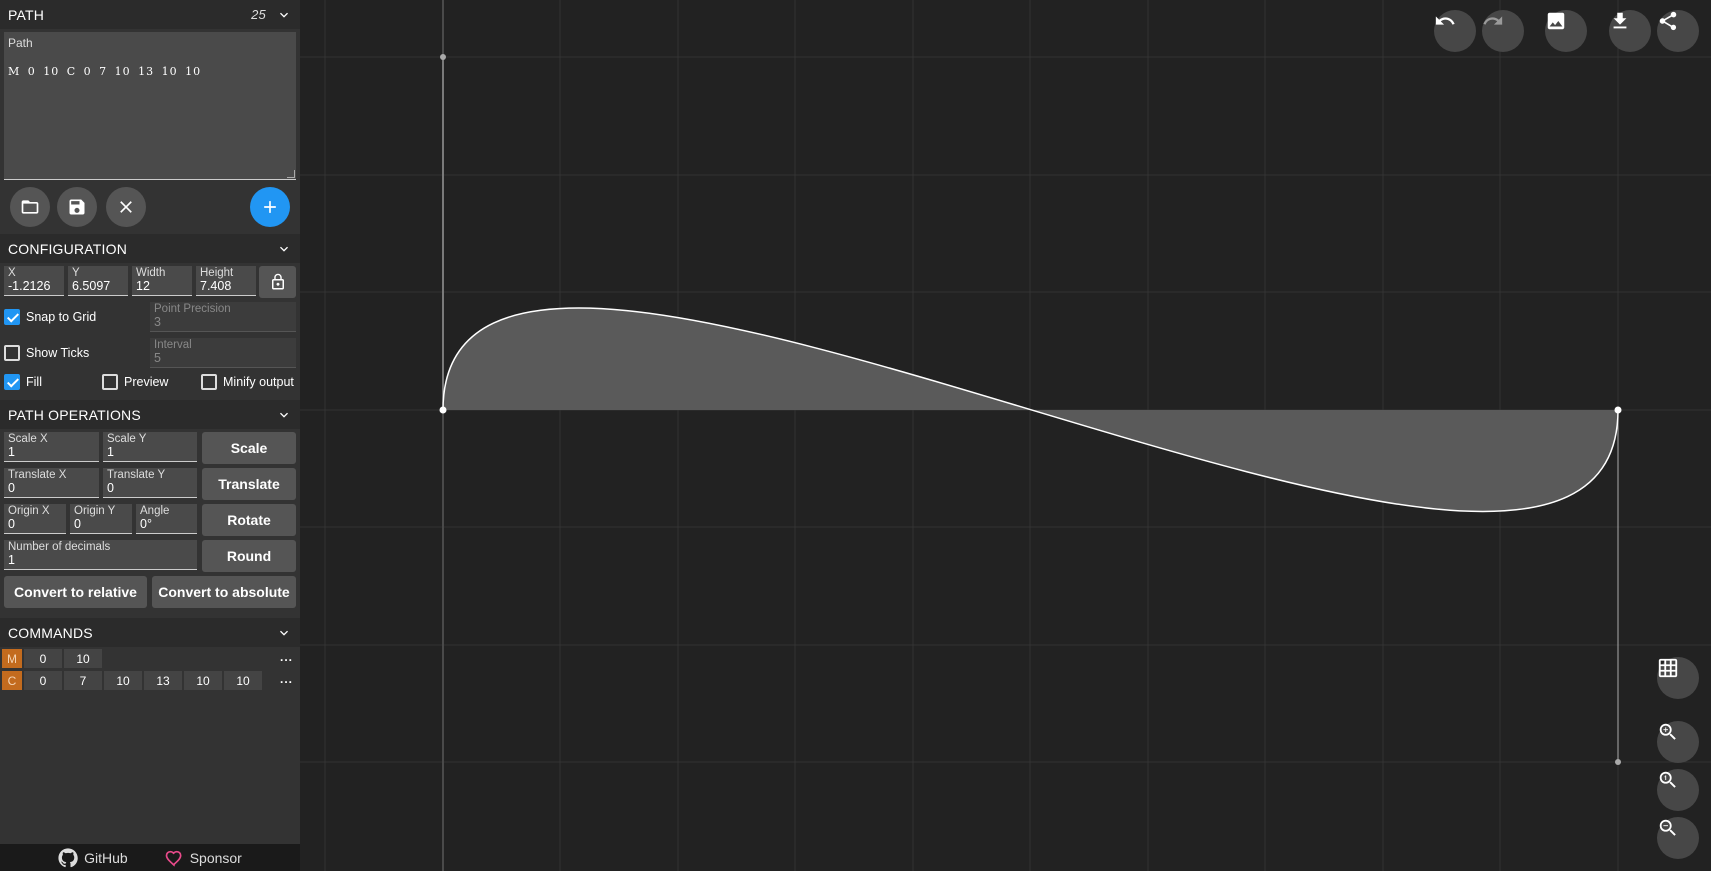 The image size is (1711, 871). What do you see at coordinates (28, 439) in the screenshot?
I see `scale-x-label: Scale X` at bounding box center [28, 439].